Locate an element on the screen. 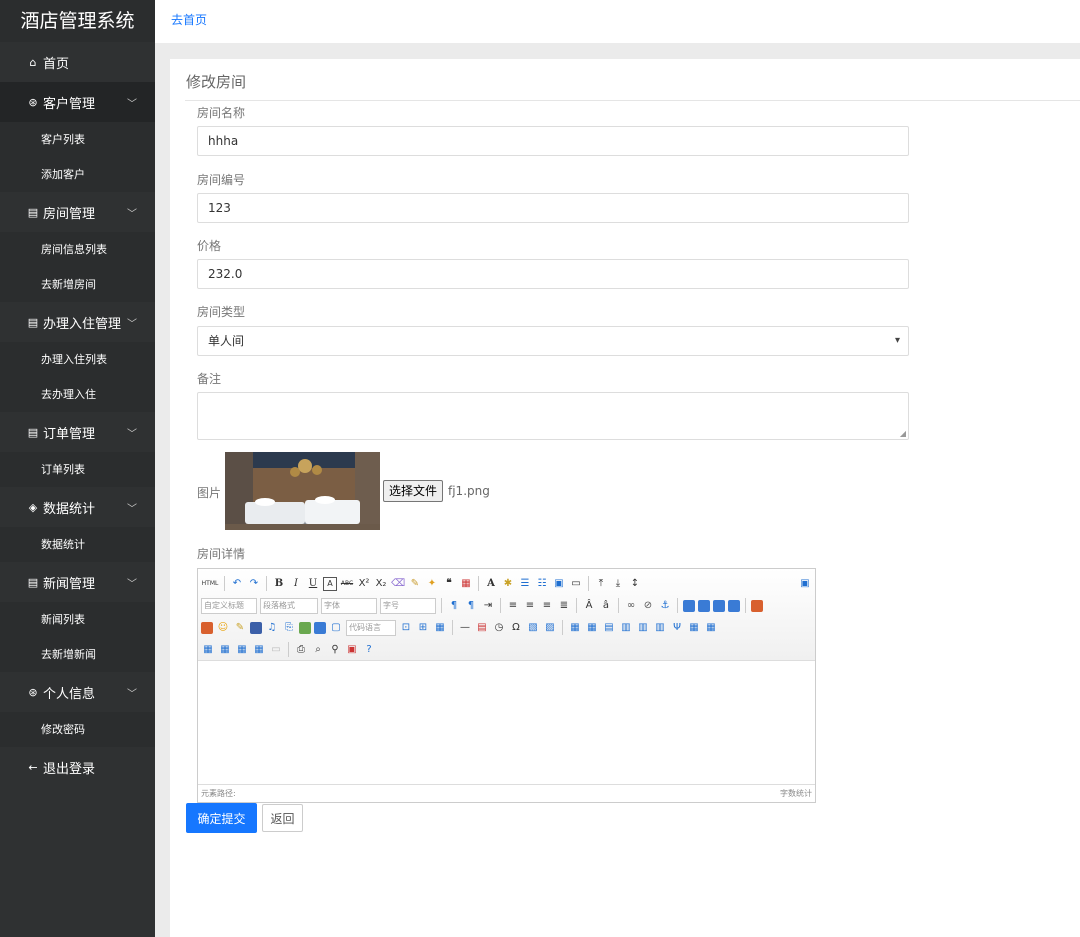 The image size is (1080, 937). insert-row-icon: ▥ is located at coordinates (626, 628).